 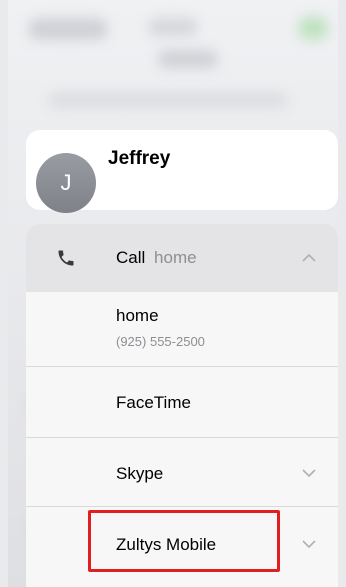 I want to click on avatar: J, so click(x=66, y=183).